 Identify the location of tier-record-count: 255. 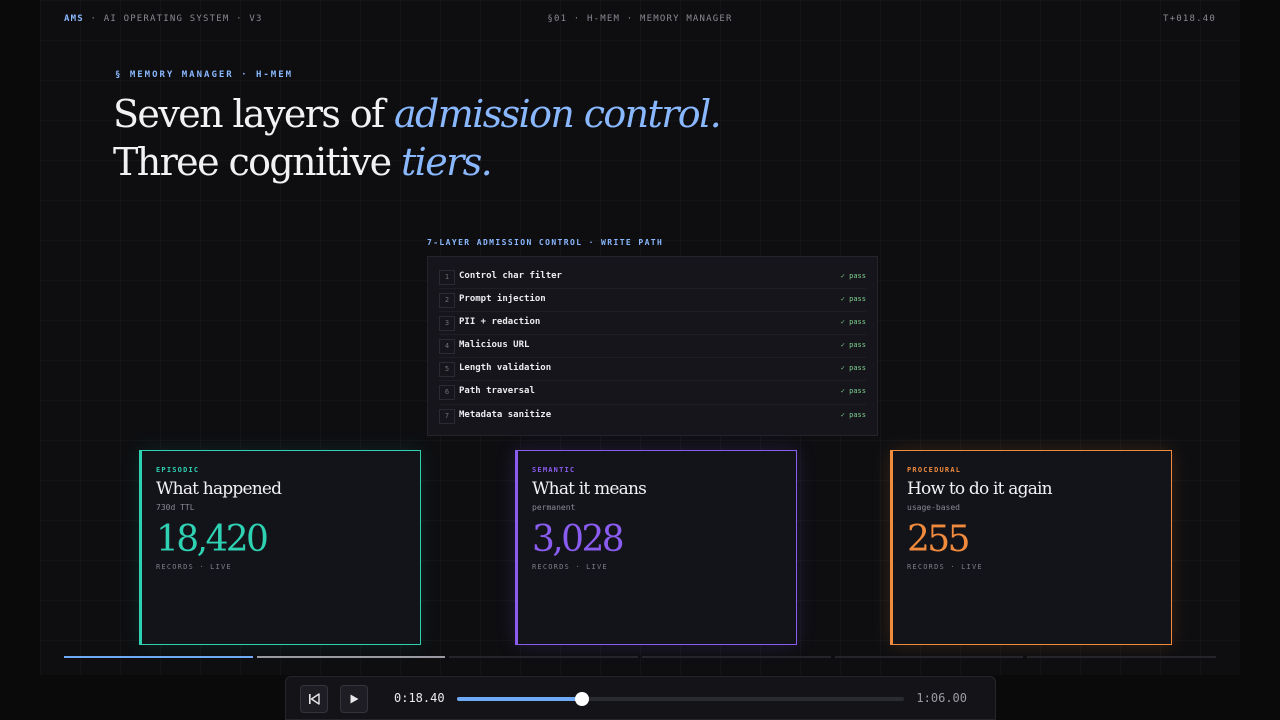
(939, 539).